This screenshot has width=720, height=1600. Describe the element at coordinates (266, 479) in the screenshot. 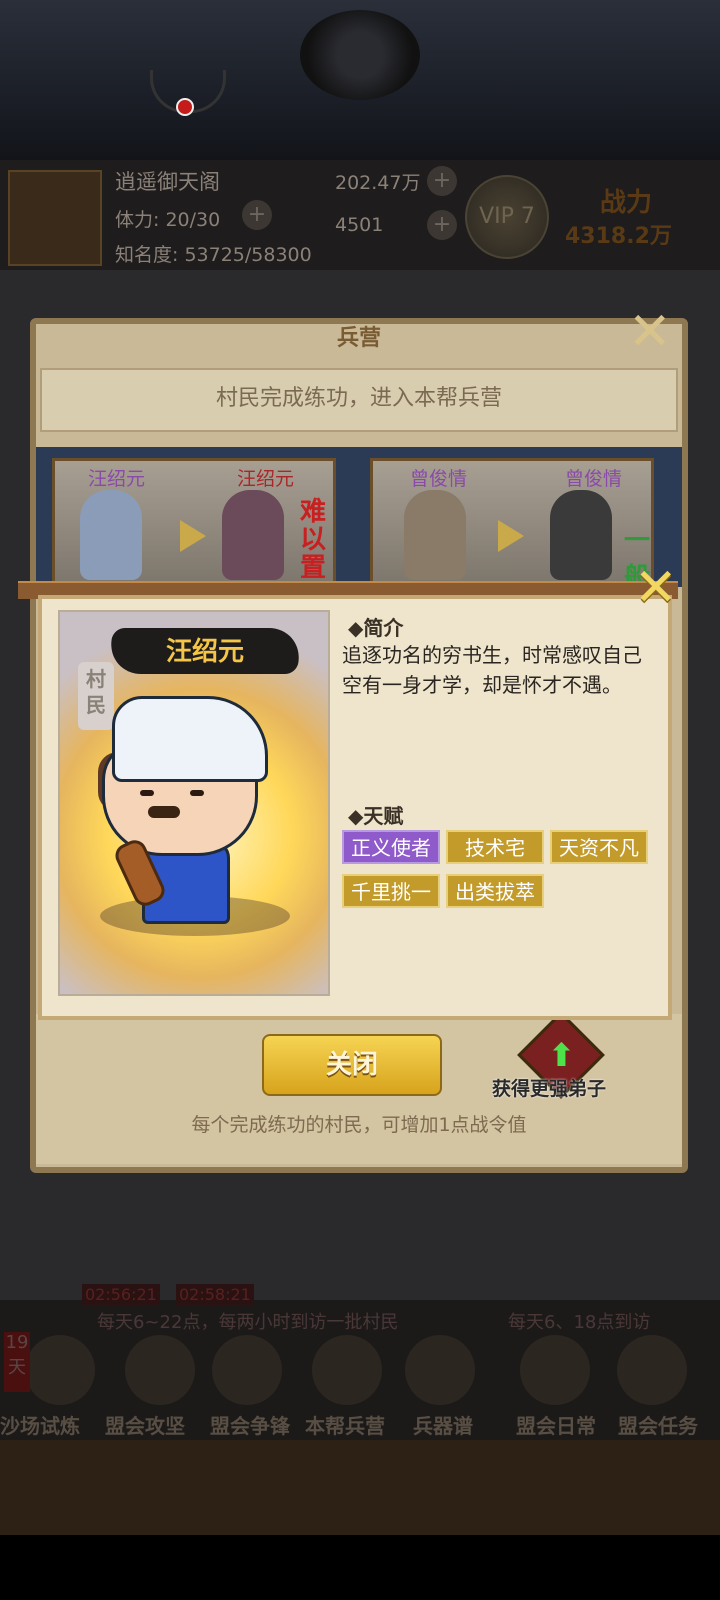

I see `card-to-name: 汪绍元` at that location.